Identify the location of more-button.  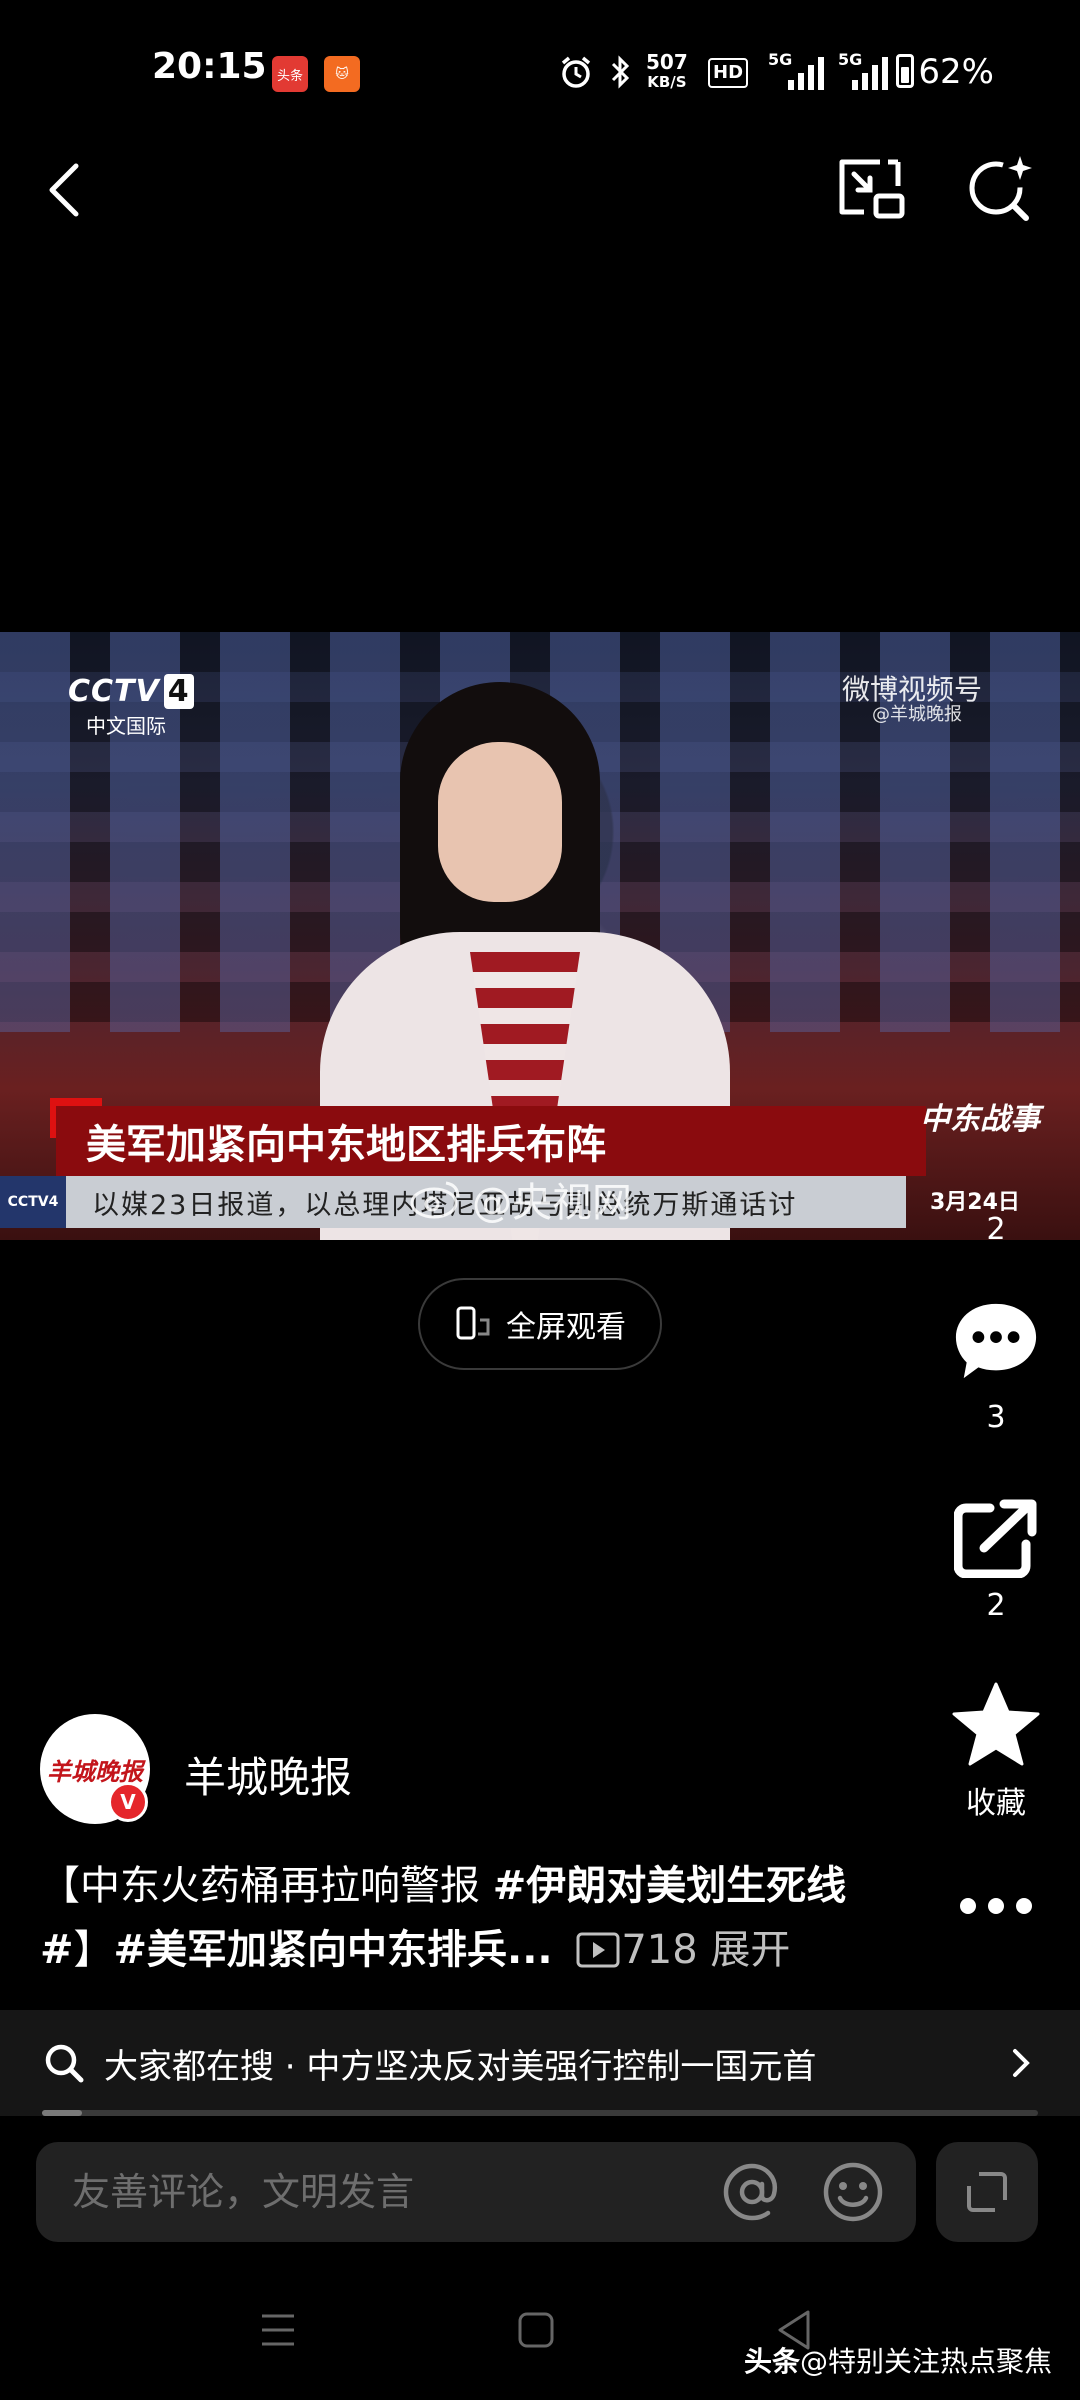
(996, 1908).